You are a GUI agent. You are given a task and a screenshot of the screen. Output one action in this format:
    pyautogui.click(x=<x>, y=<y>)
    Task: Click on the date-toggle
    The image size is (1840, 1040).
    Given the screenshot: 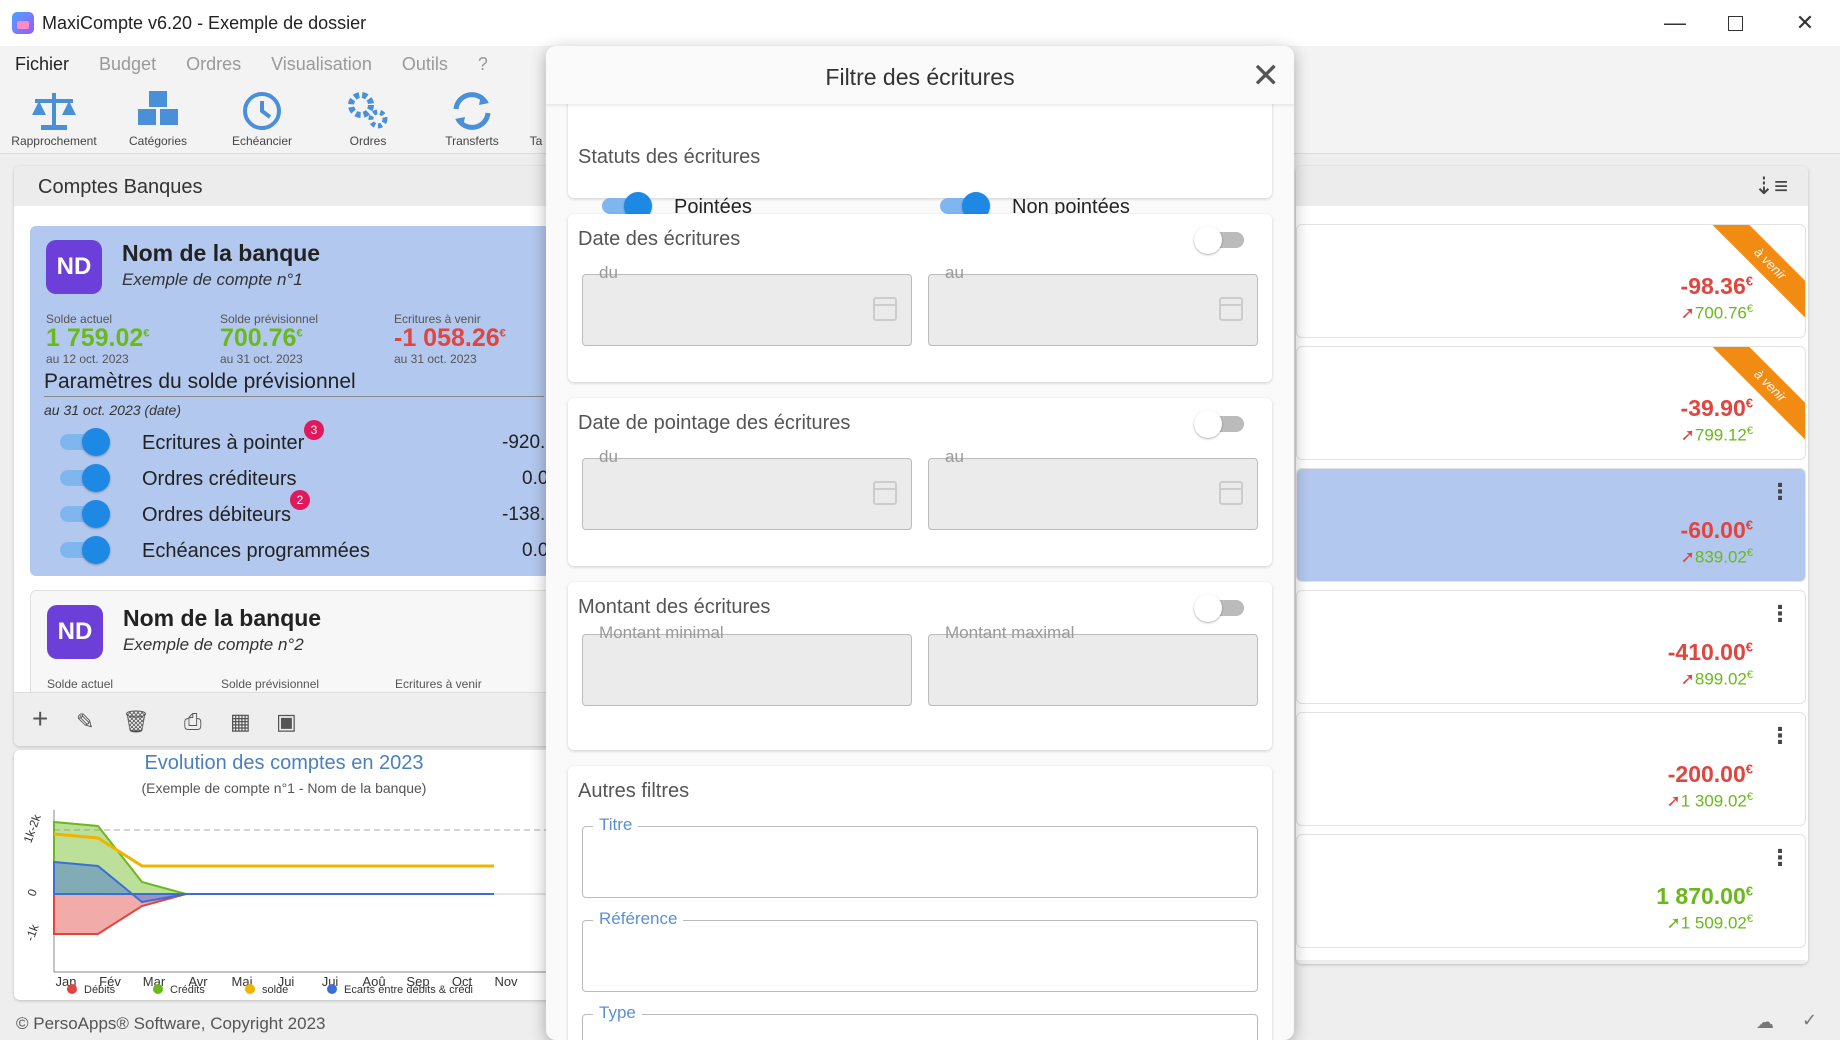 What is the action you would take?
    pyautogui.click(x=1221, y=240)
    